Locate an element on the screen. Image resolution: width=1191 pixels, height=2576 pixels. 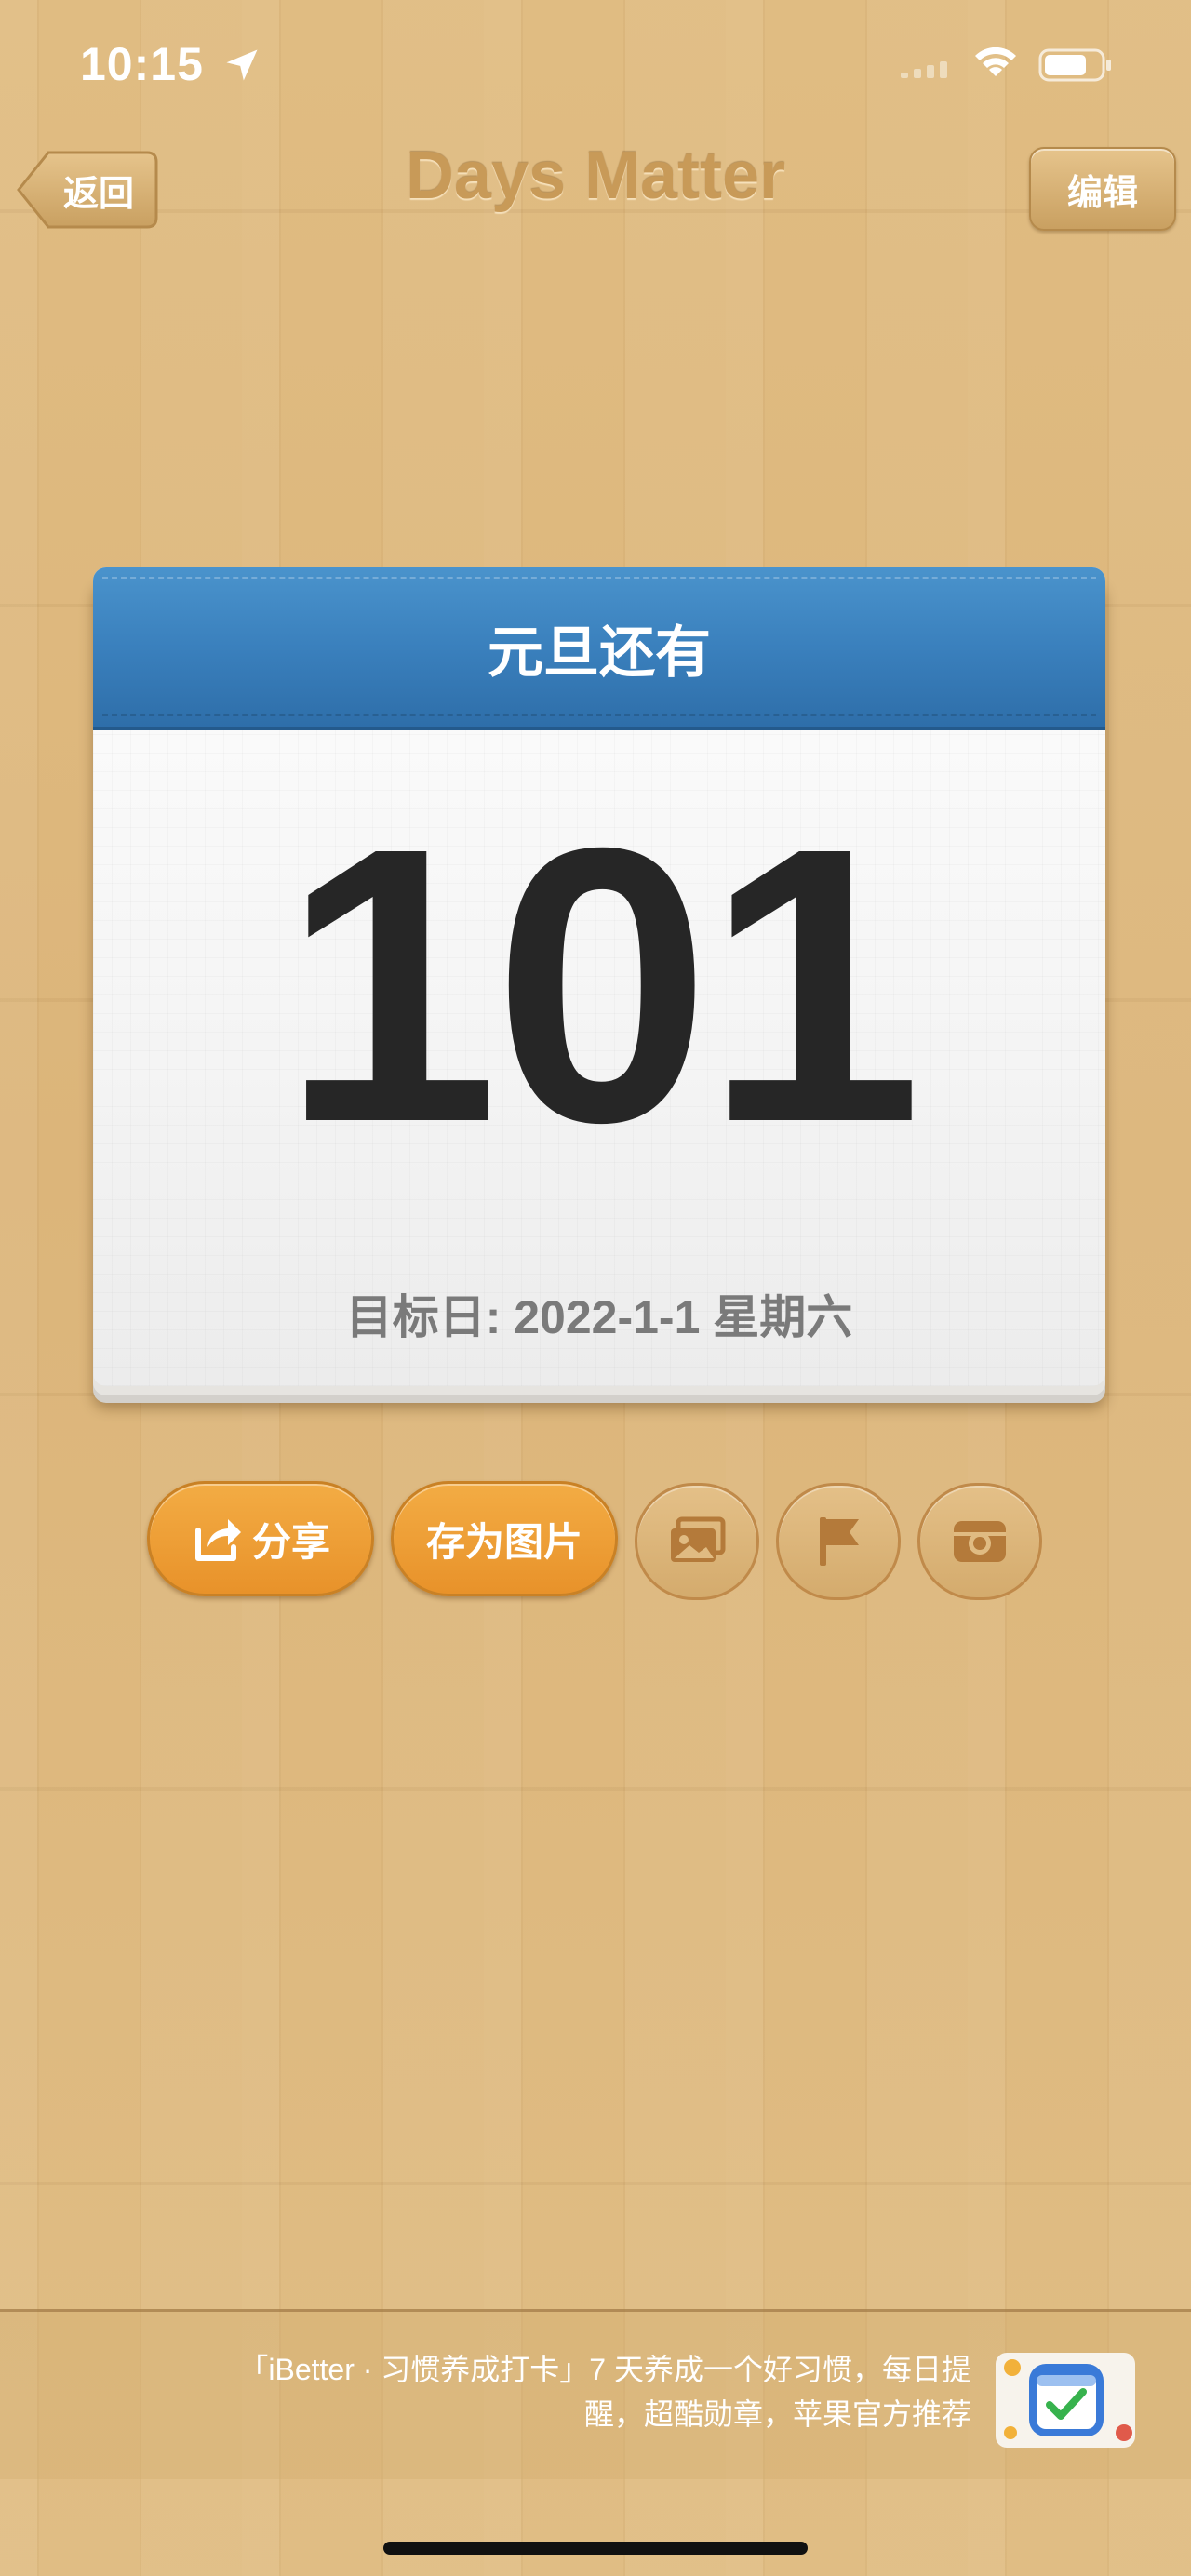
share-icon is located at coordinates (217, 1540).